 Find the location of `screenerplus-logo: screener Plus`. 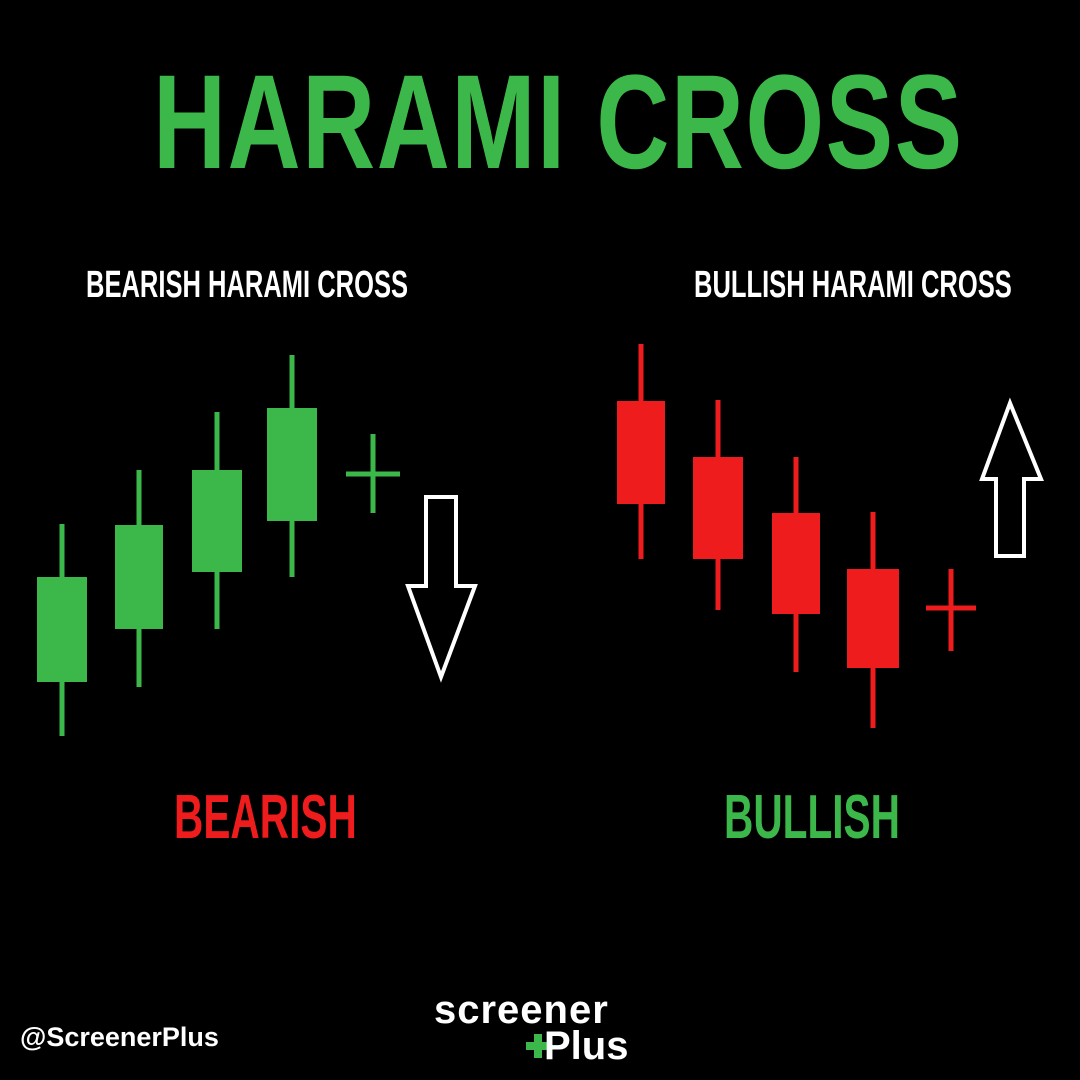

screenerplus-logo: screener Plus is located at coordinates (542, 1029).